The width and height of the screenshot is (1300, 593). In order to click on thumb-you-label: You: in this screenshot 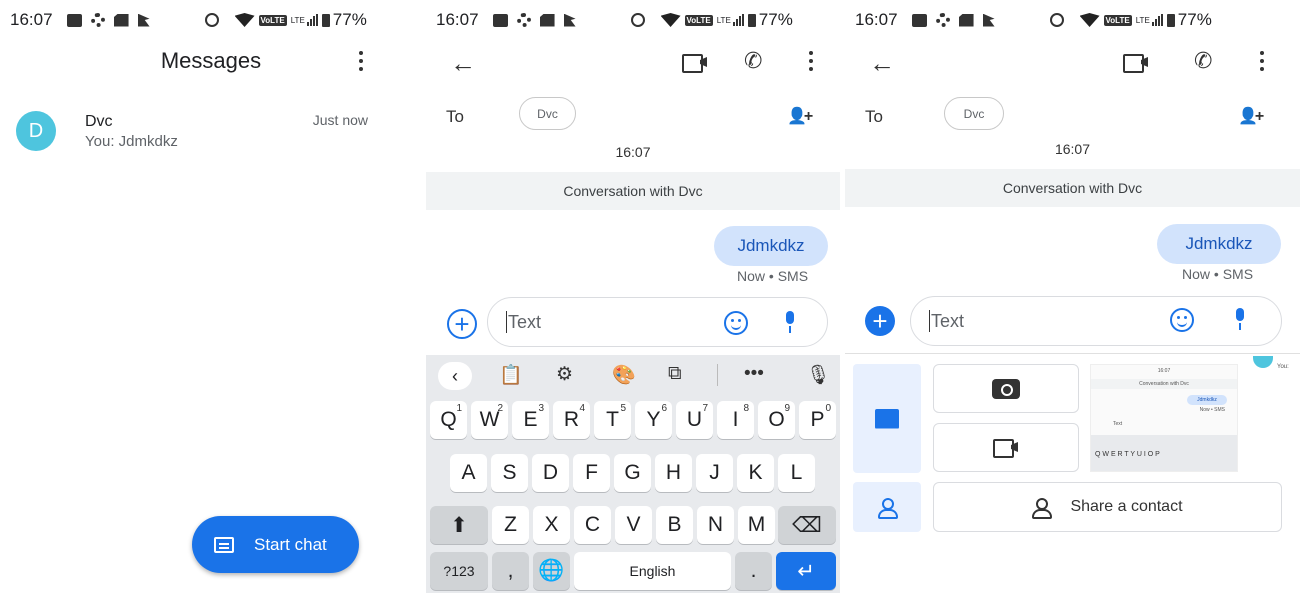, I will do `click(1283, 367)`.